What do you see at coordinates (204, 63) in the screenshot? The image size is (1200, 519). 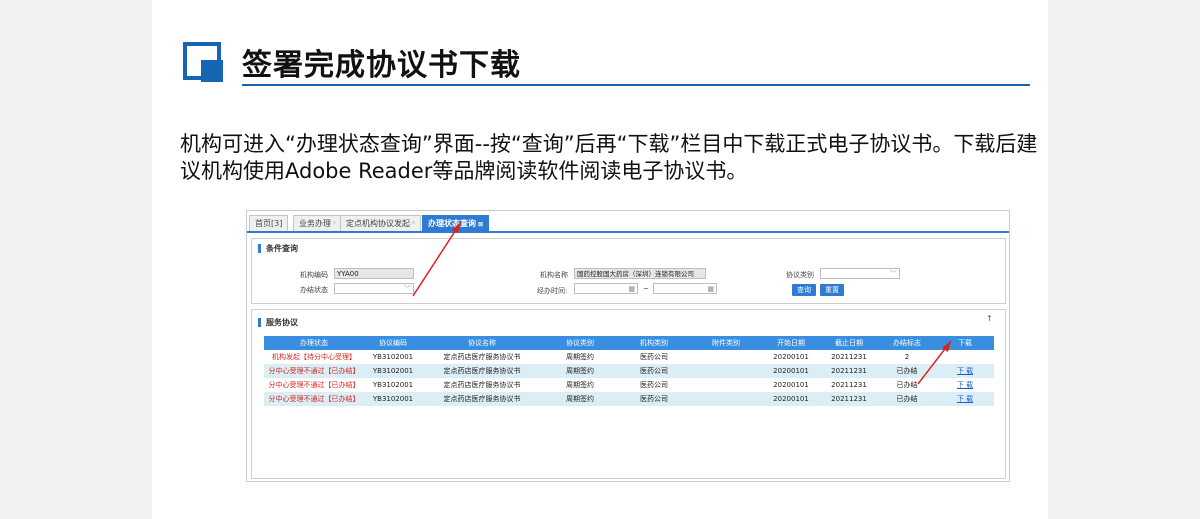 I see `section-logo-icon` at bounding box center [204, 63].